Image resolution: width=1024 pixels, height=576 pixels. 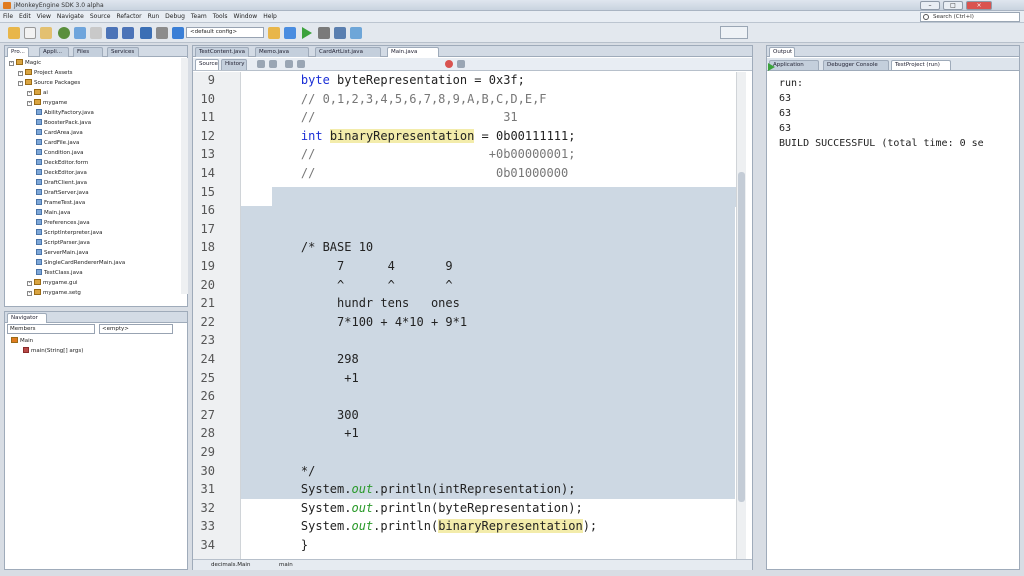 I want to click on run-icon, so click(x=307, y=33).